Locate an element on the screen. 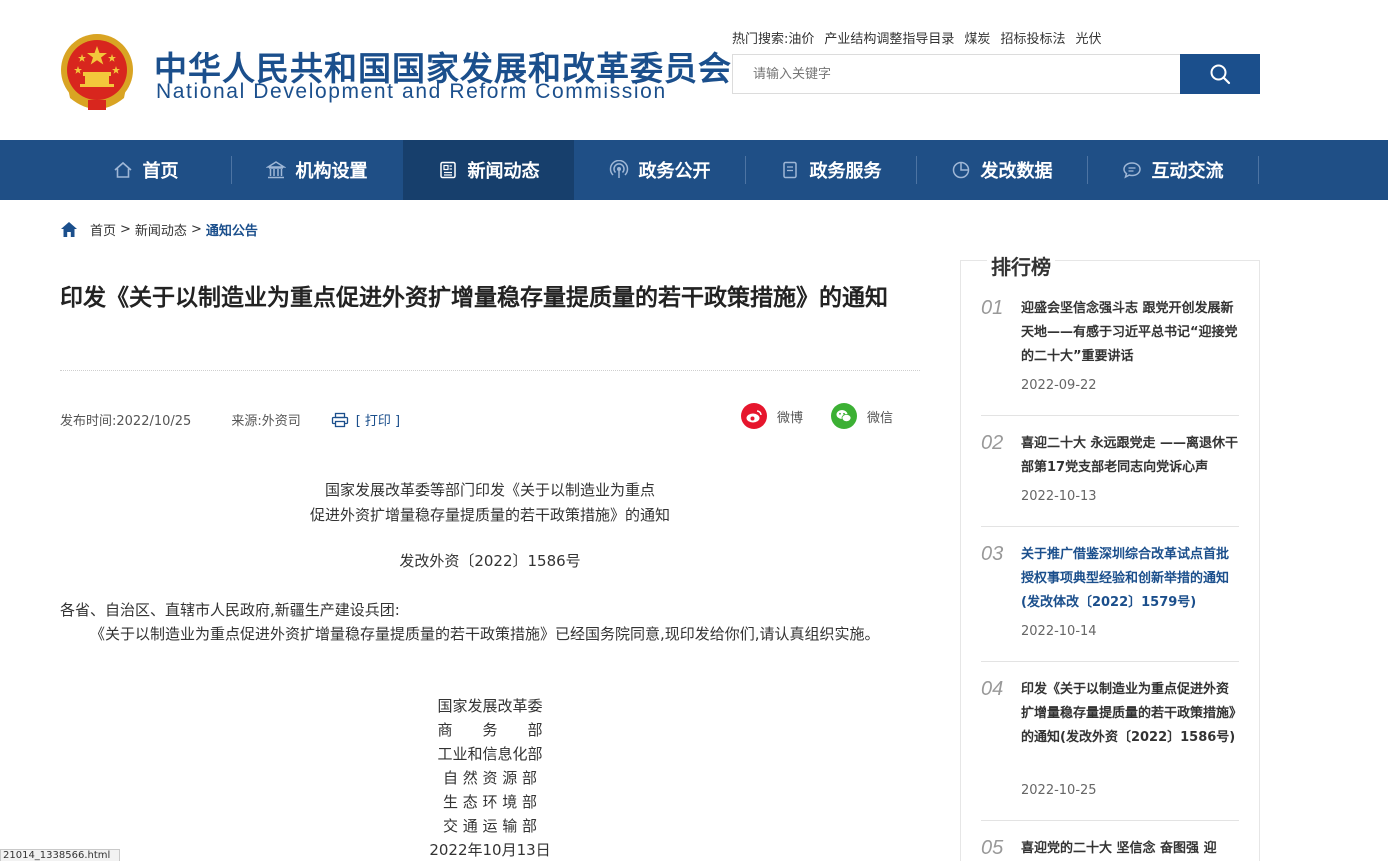  hot-term: 油价 is located at coordinates (801, 39).